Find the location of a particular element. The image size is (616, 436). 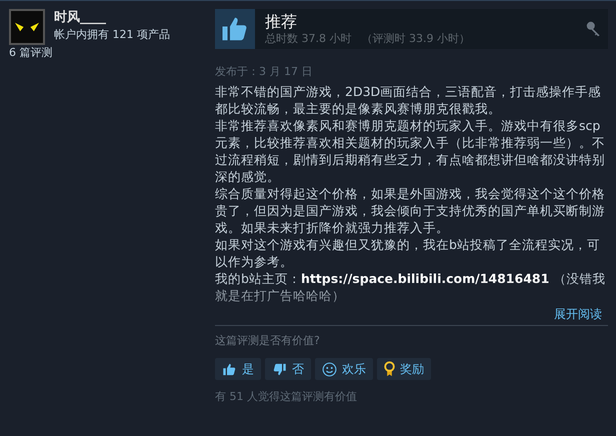

review-paragraph: 非常不错的国产游戏，2D3D画面结合，三语配音，打击感操作手感都比较流畅，最主要的是像素风赛博朋克很戳我。 is located at coordinates (408, 100).